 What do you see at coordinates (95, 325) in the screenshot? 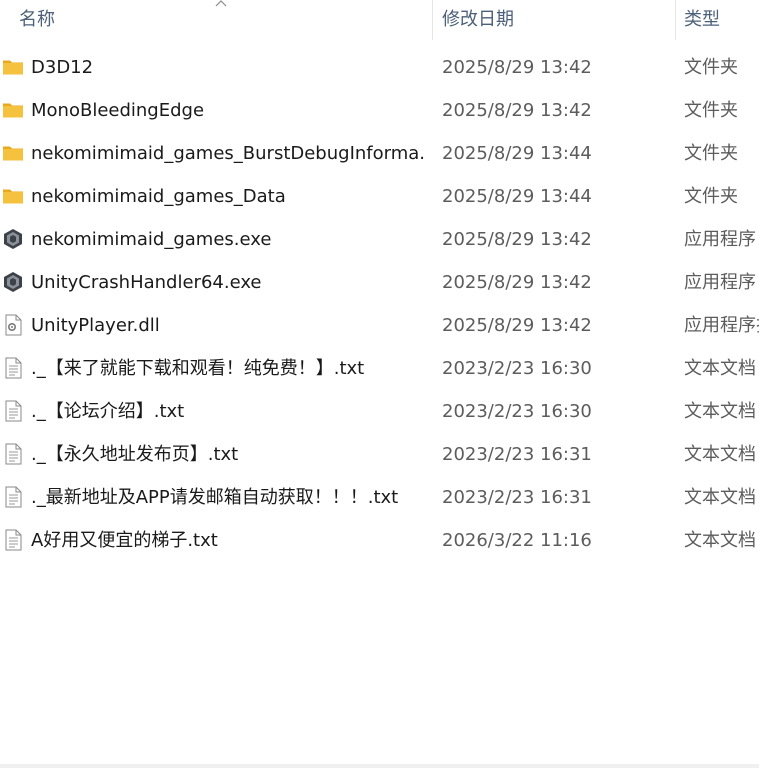
I see `file-name: UnityPlayer.dll` at bounding box center [95, 325].